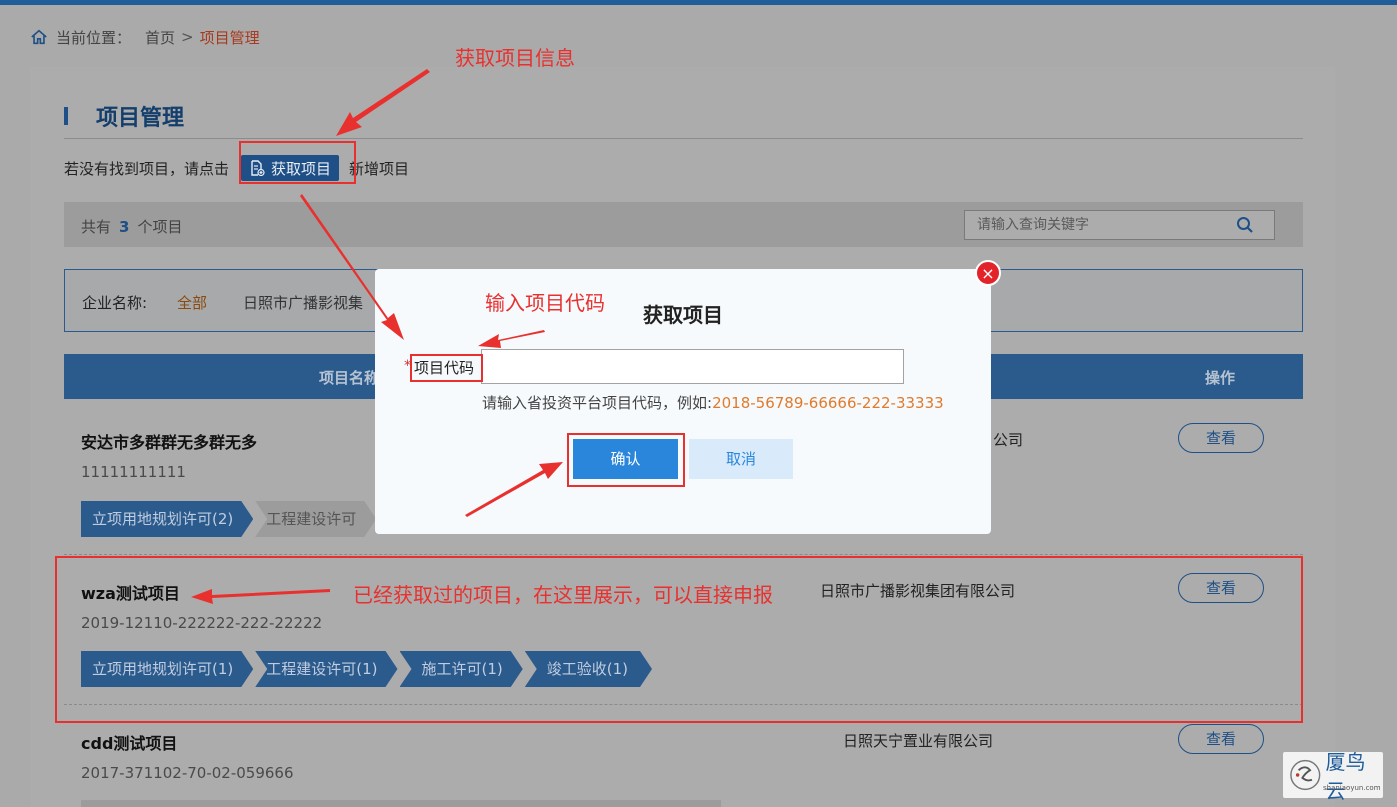  Describe the element at coordinates (192, 302) in the screenshot. I see `filter-option-all: 全部` at that location.